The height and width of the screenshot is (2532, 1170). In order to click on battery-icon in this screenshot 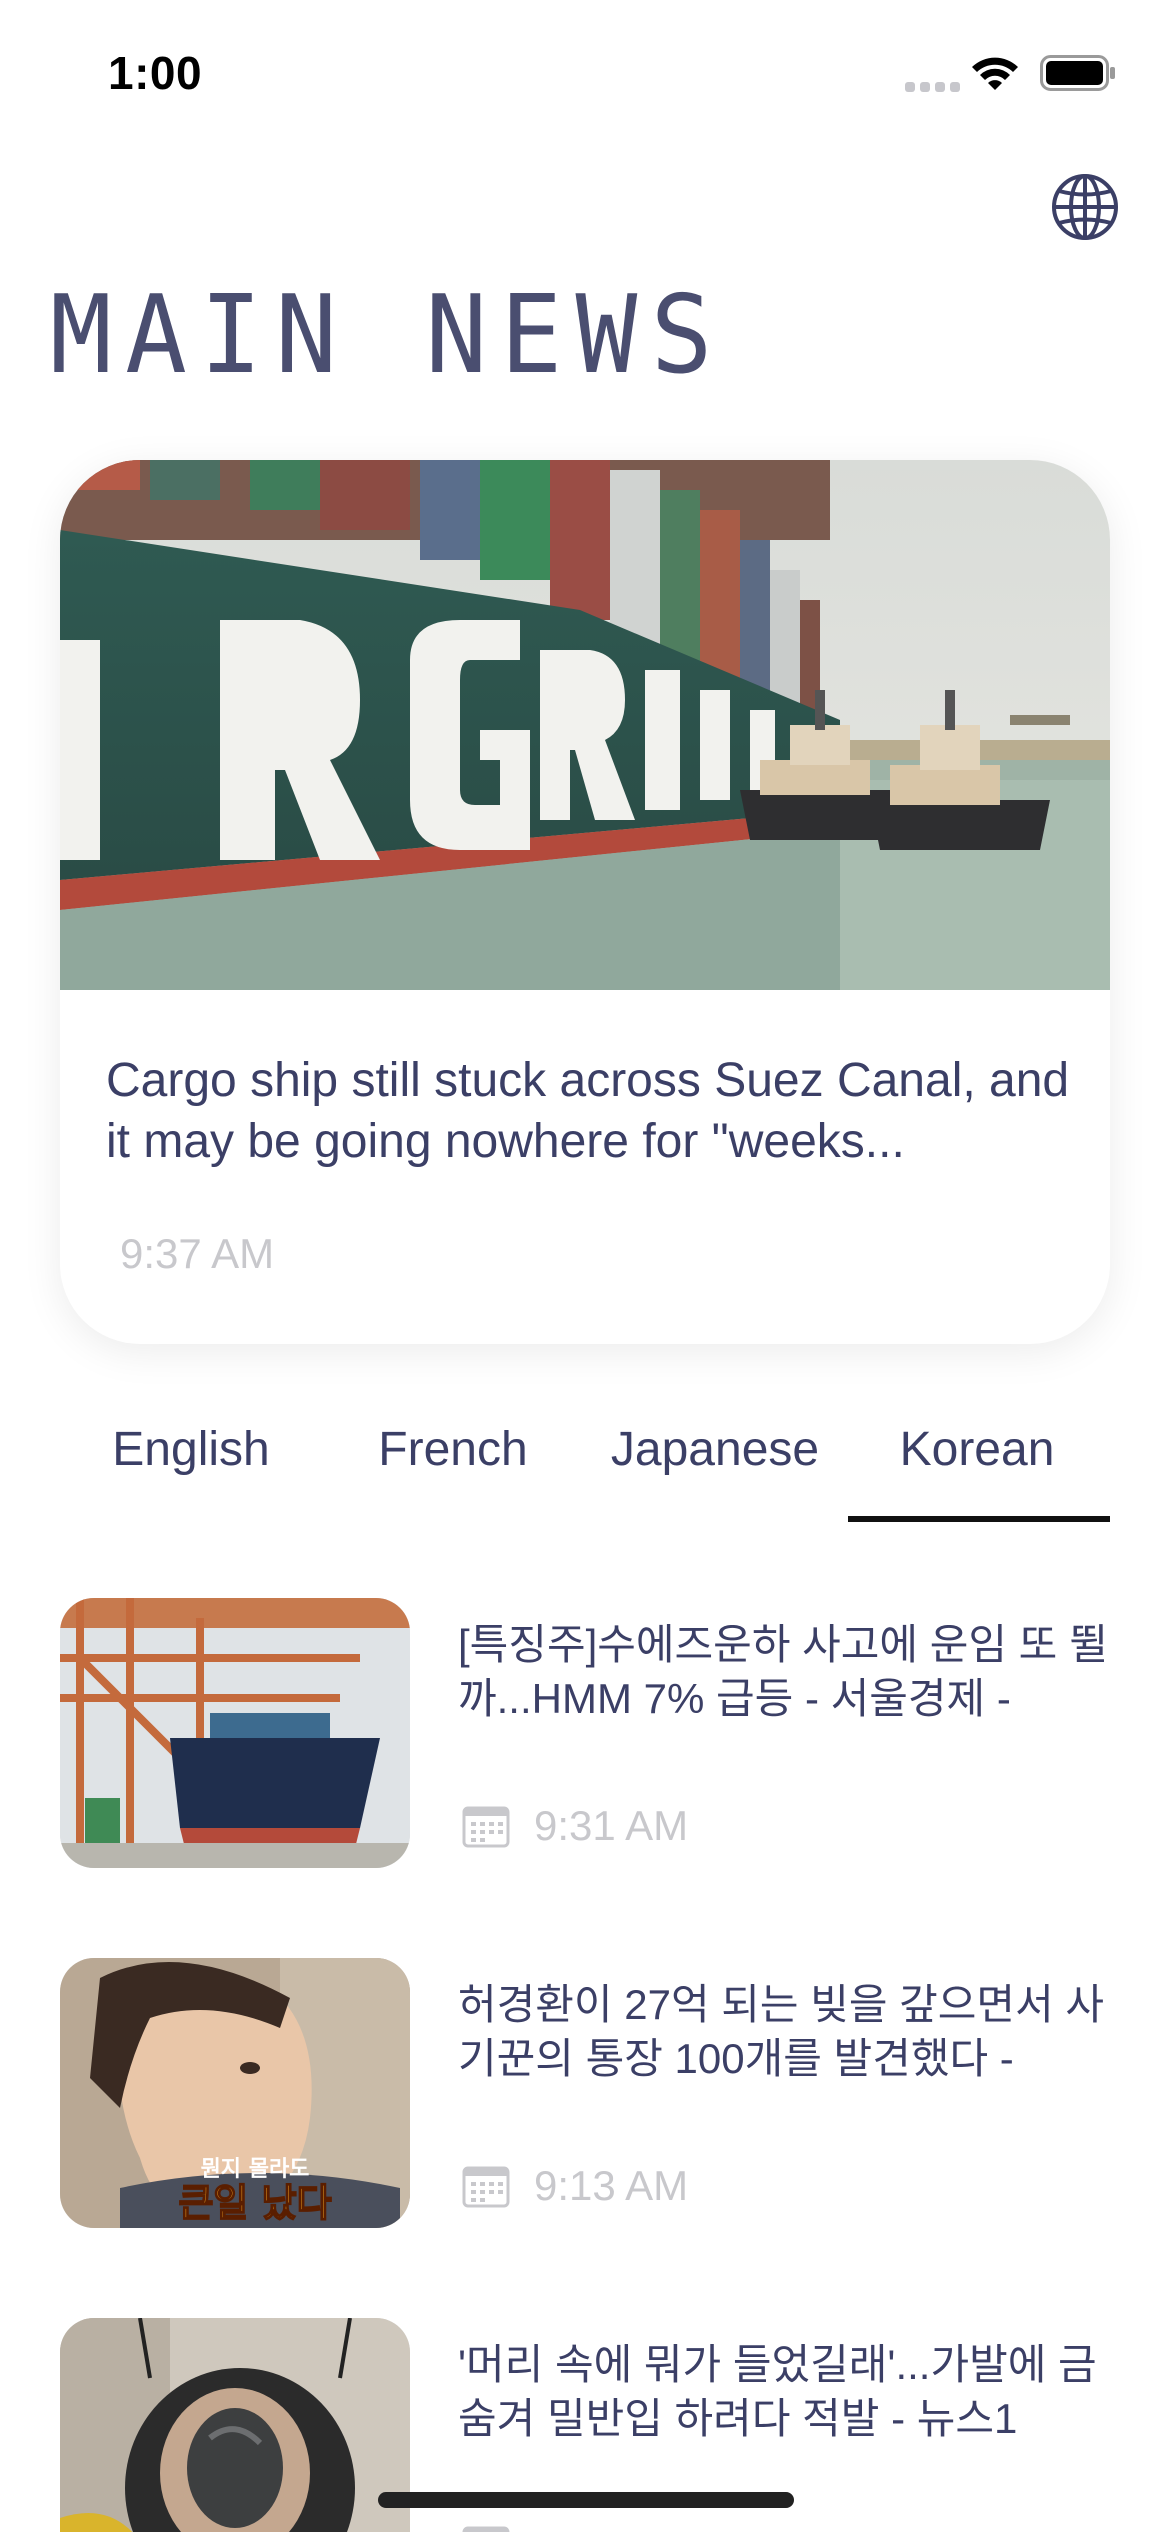, I will do `click(1077, 73)`.